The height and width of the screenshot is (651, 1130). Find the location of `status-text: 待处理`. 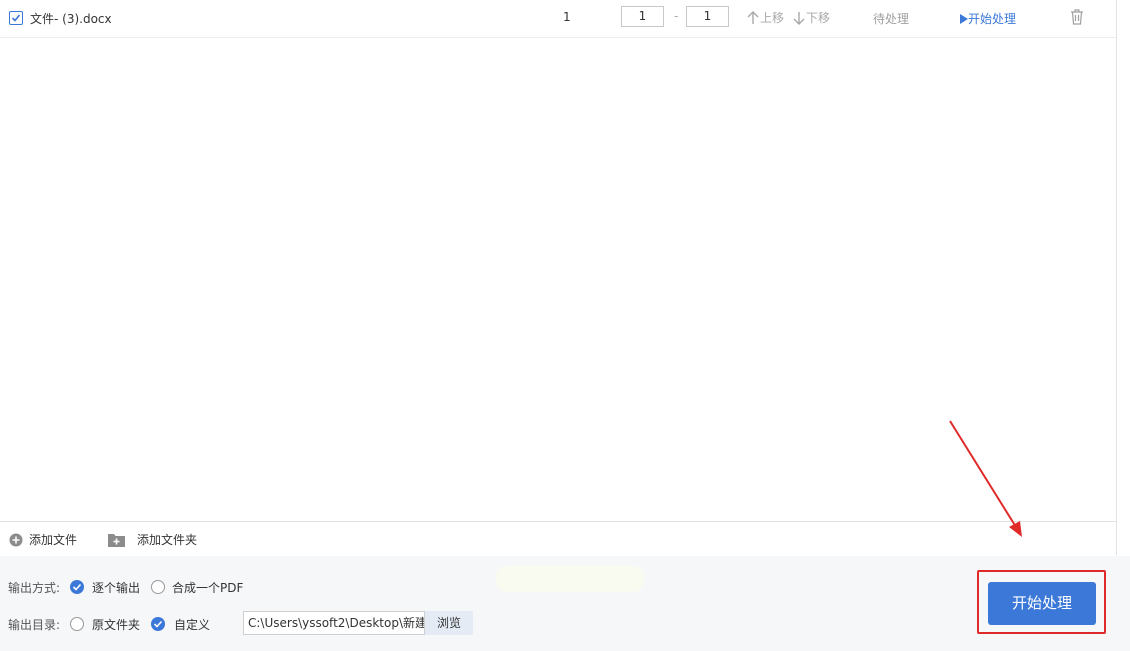

status-text: 待处理 is located at coordinates (891, 19).